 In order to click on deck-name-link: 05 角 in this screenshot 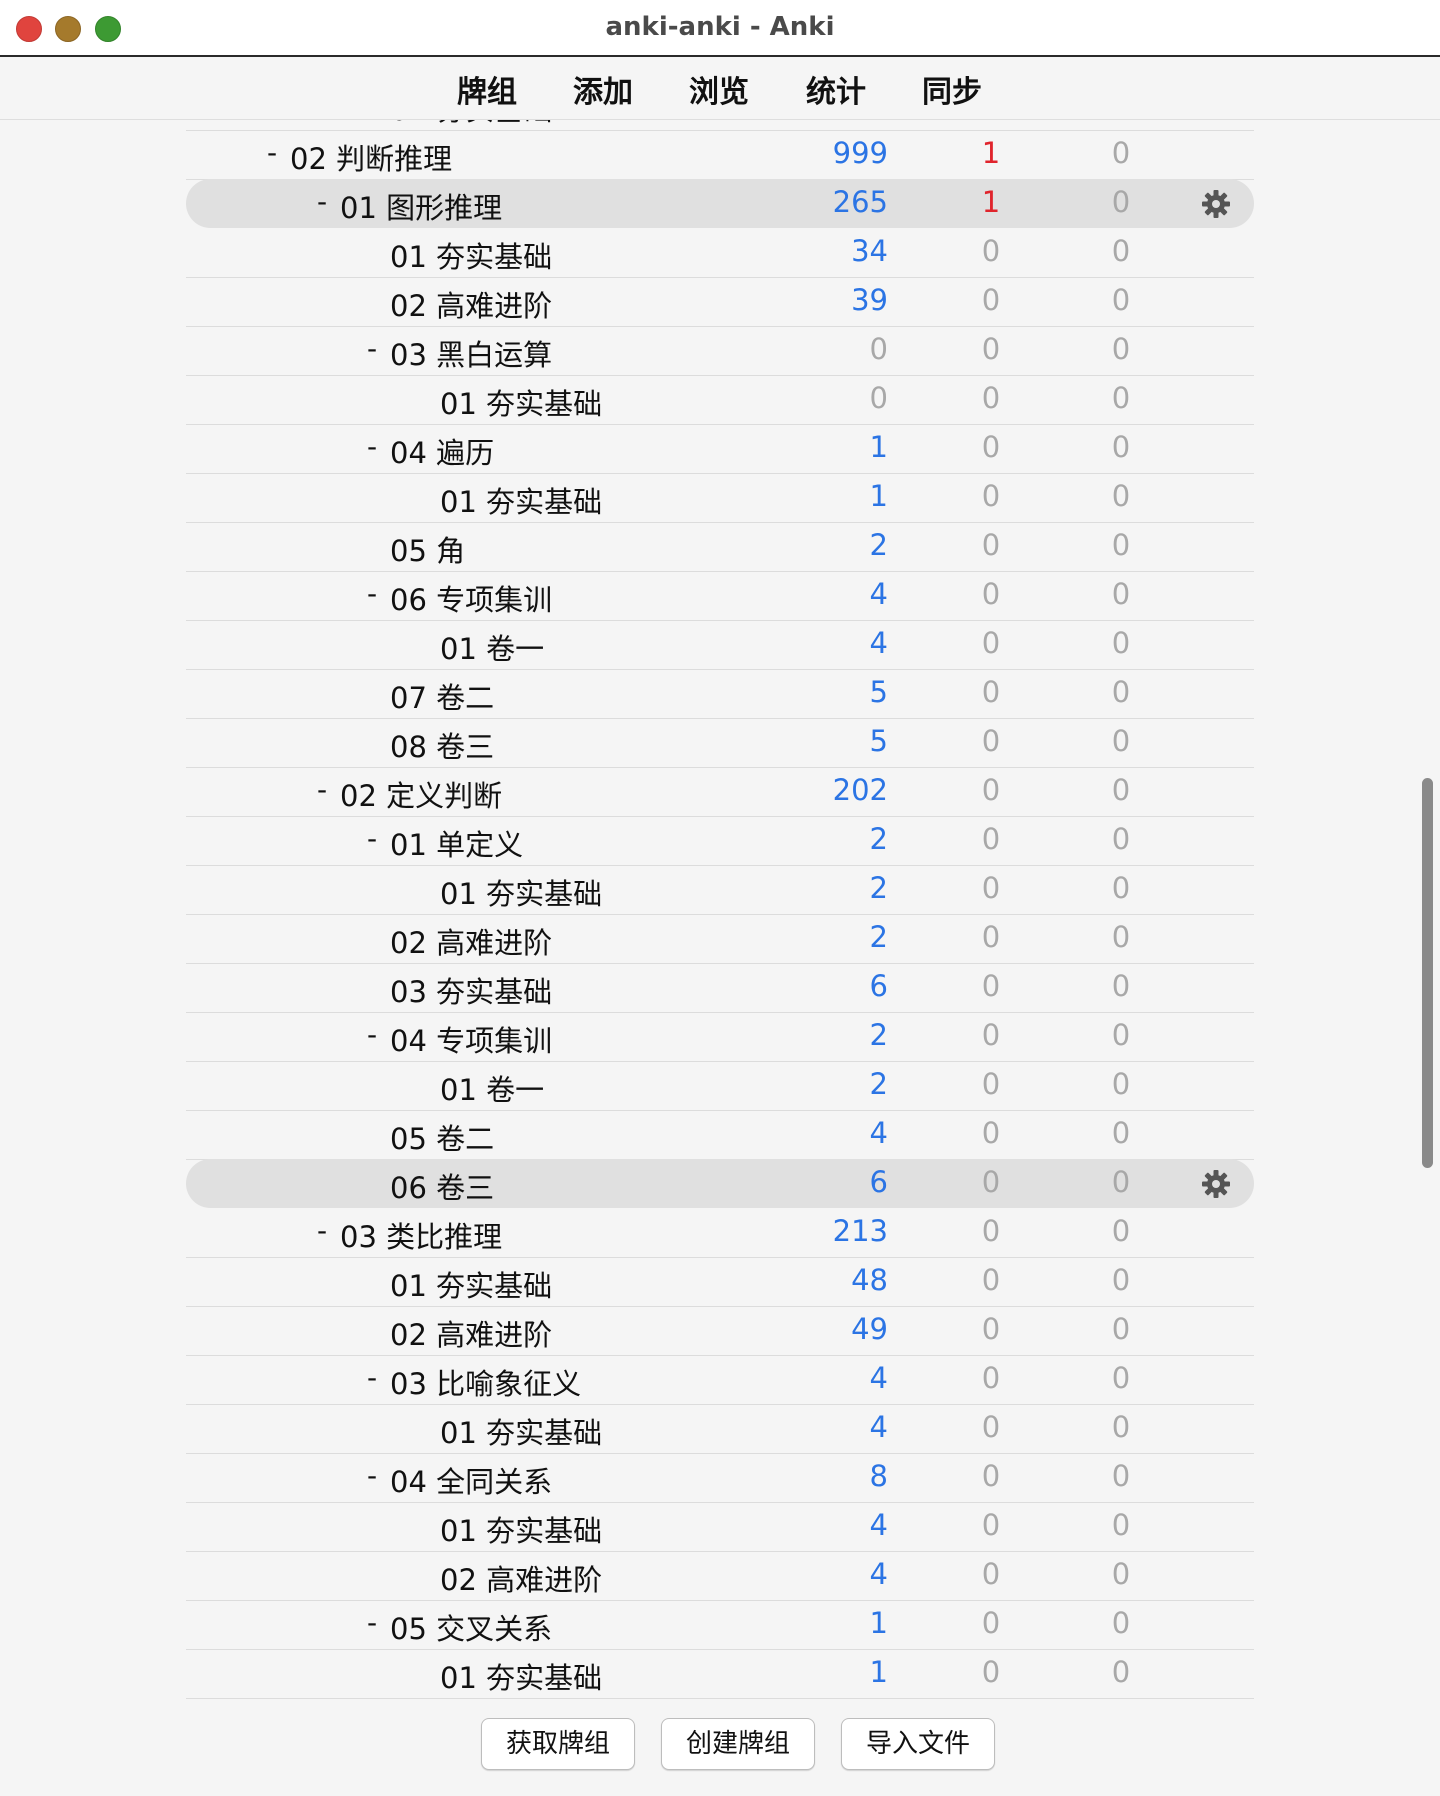, I will do `click(427, 549)`.